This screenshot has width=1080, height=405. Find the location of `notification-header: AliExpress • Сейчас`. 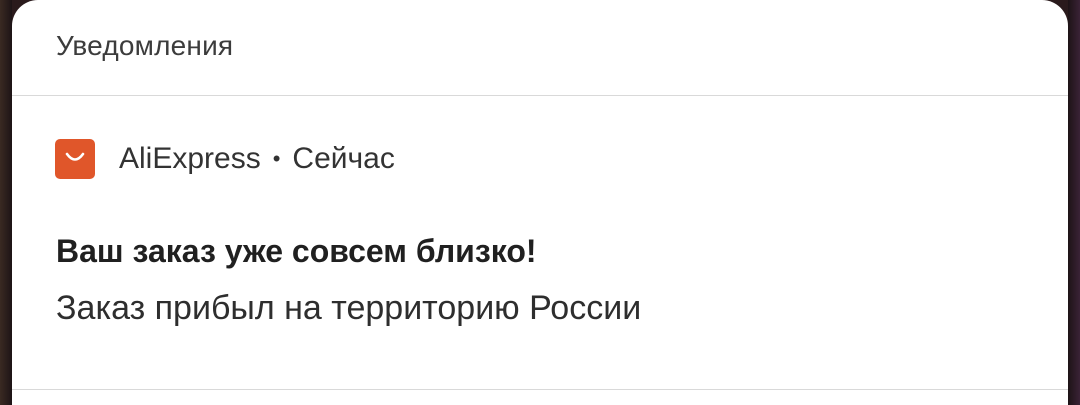

notification-header: AliExpress • Сейчас is located at coordinates (225, 159).